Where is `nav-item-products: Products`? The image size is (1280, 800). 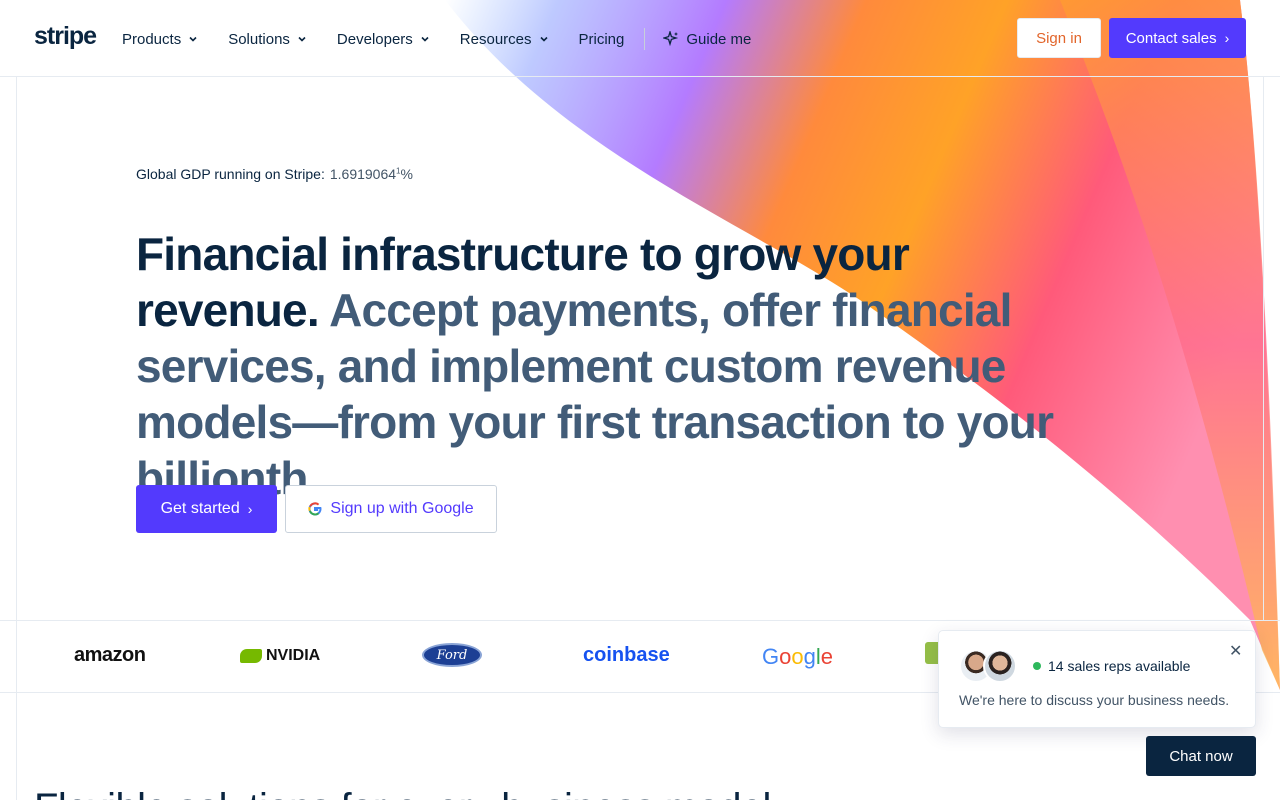 nav-item-products: Products is located at coordinates (160, 39).